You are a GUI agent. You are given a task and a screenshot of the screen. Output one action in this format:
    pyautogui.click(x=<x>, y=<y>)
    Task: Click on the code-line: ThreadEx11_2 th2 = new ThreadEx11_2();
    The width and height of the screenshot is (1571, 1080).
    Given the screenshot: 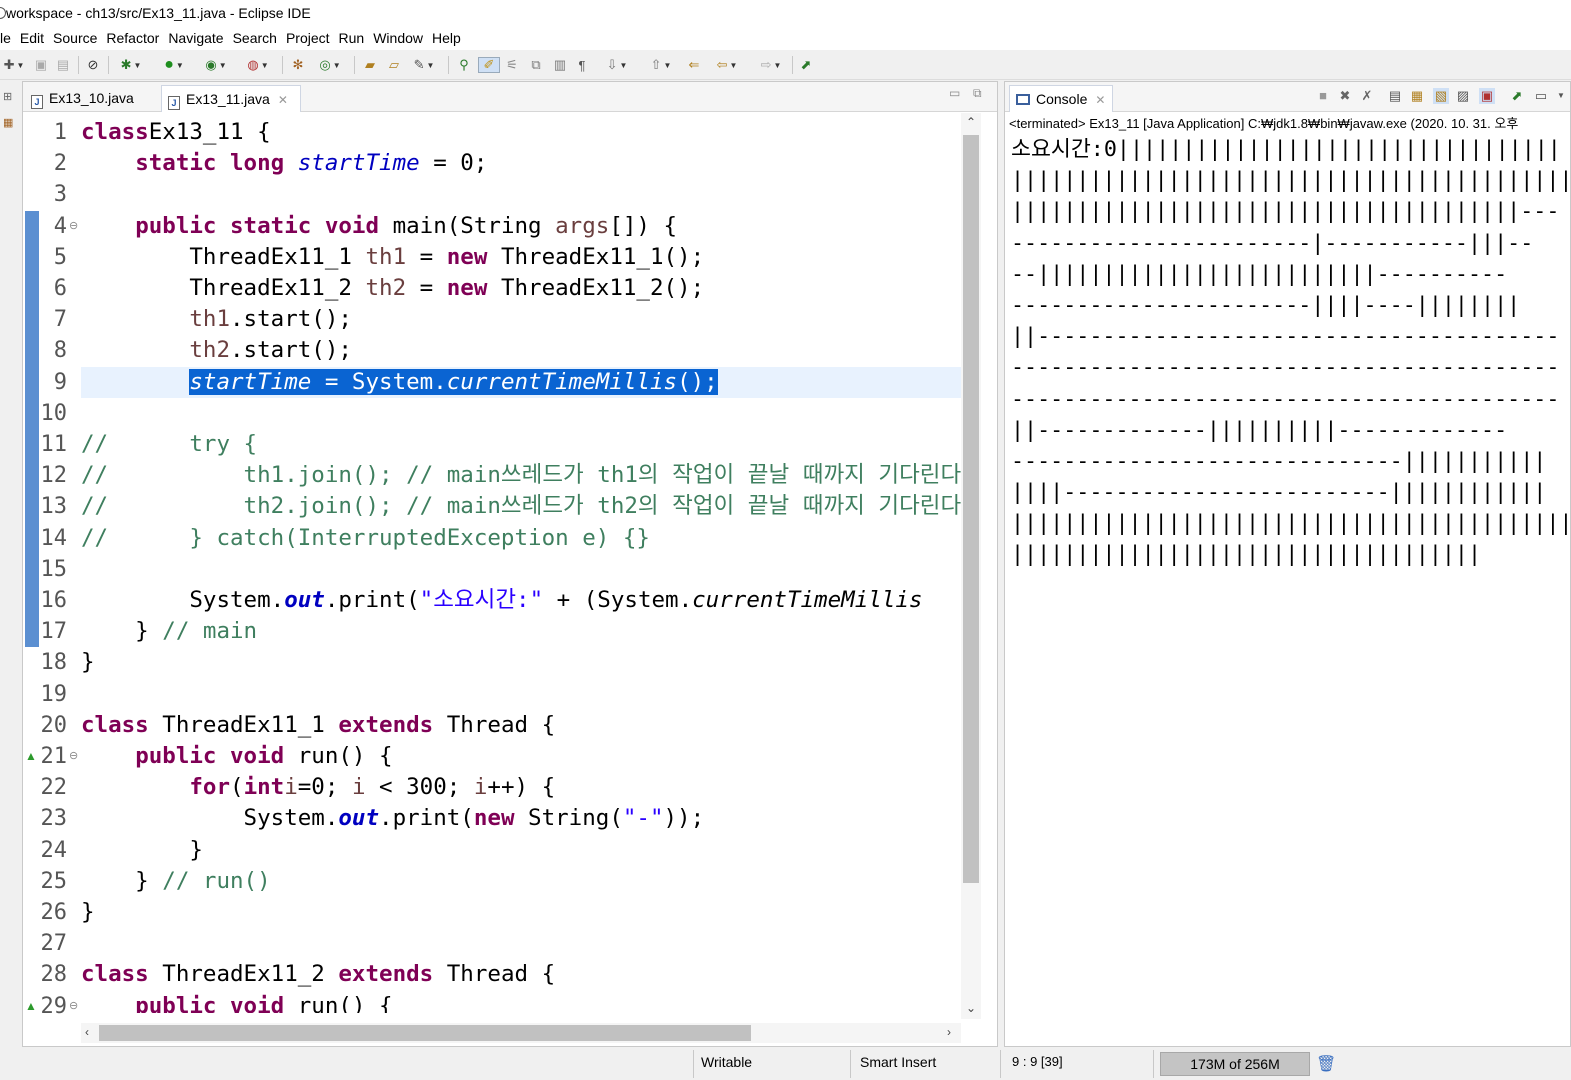 What is the action you would take?
    pyautogui.click(x=392, y=288)
    